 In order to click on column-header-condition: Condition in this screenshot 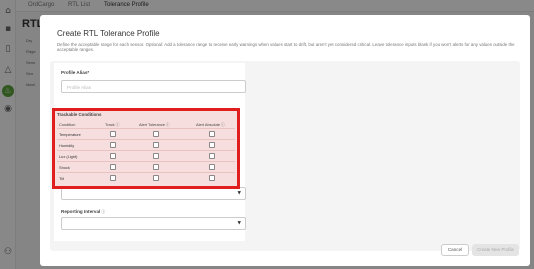, I will do `click(67, 124)`.